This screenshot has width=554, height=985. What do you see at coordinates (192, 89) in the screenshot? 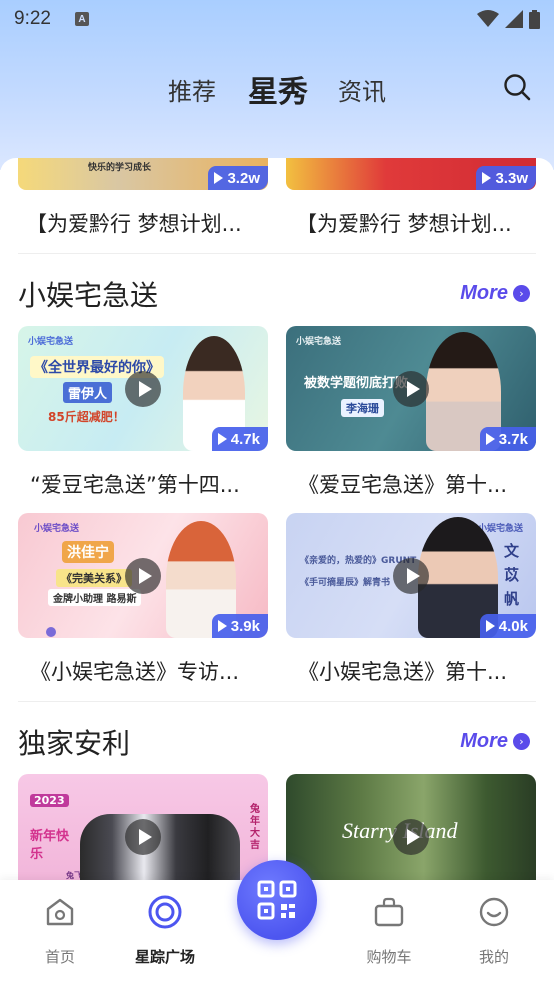
I see `tab-recommend: 推荐` at bounding box center [192, 89].